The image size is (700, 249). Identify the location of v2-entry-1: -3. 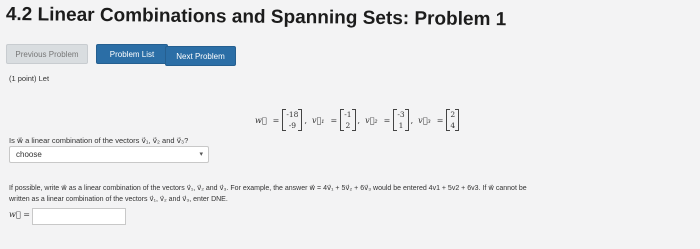
(401, 114).